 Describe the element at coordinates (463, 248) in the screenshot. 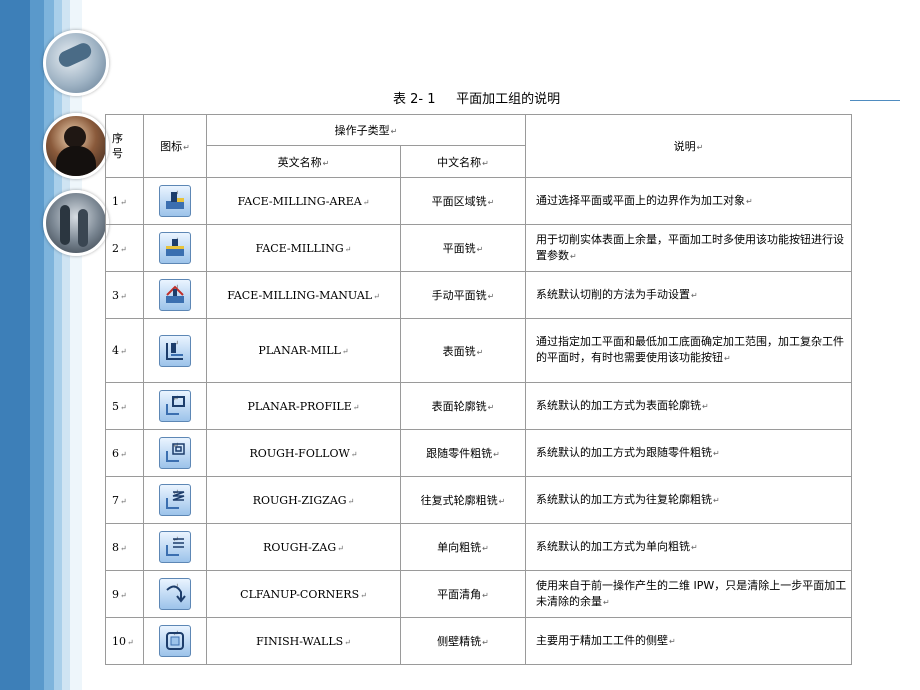

I see `row-cn-name: 平面铣` at that location.